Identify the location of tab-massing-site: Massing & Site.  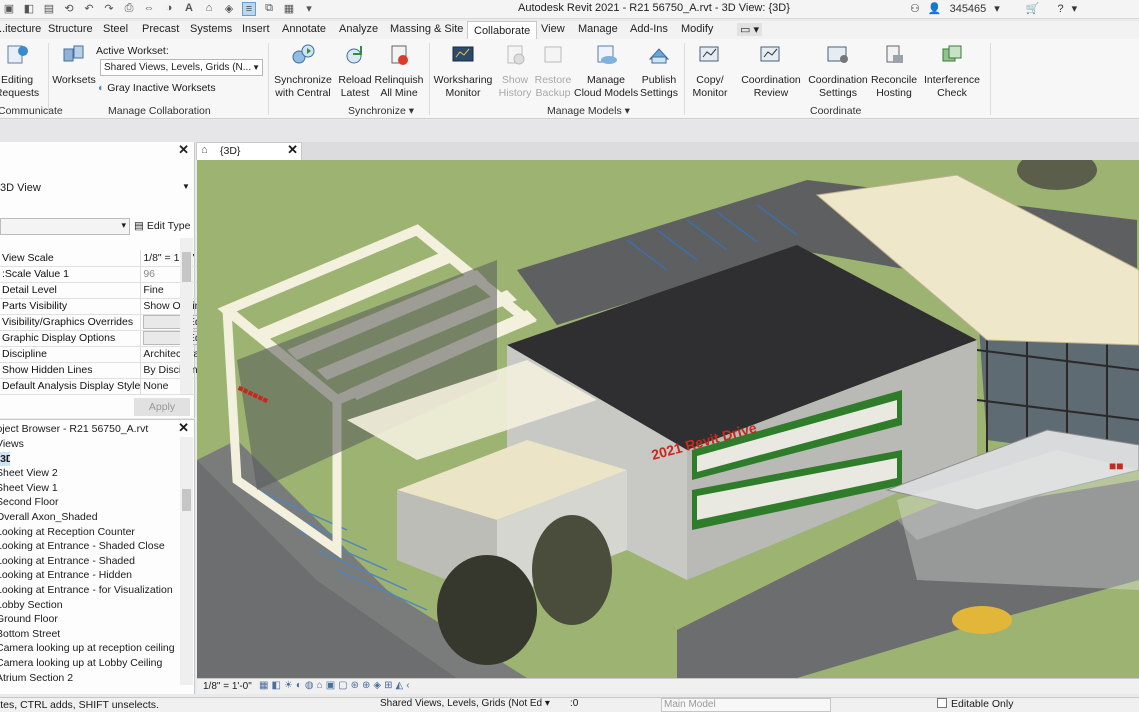
(426, 29).